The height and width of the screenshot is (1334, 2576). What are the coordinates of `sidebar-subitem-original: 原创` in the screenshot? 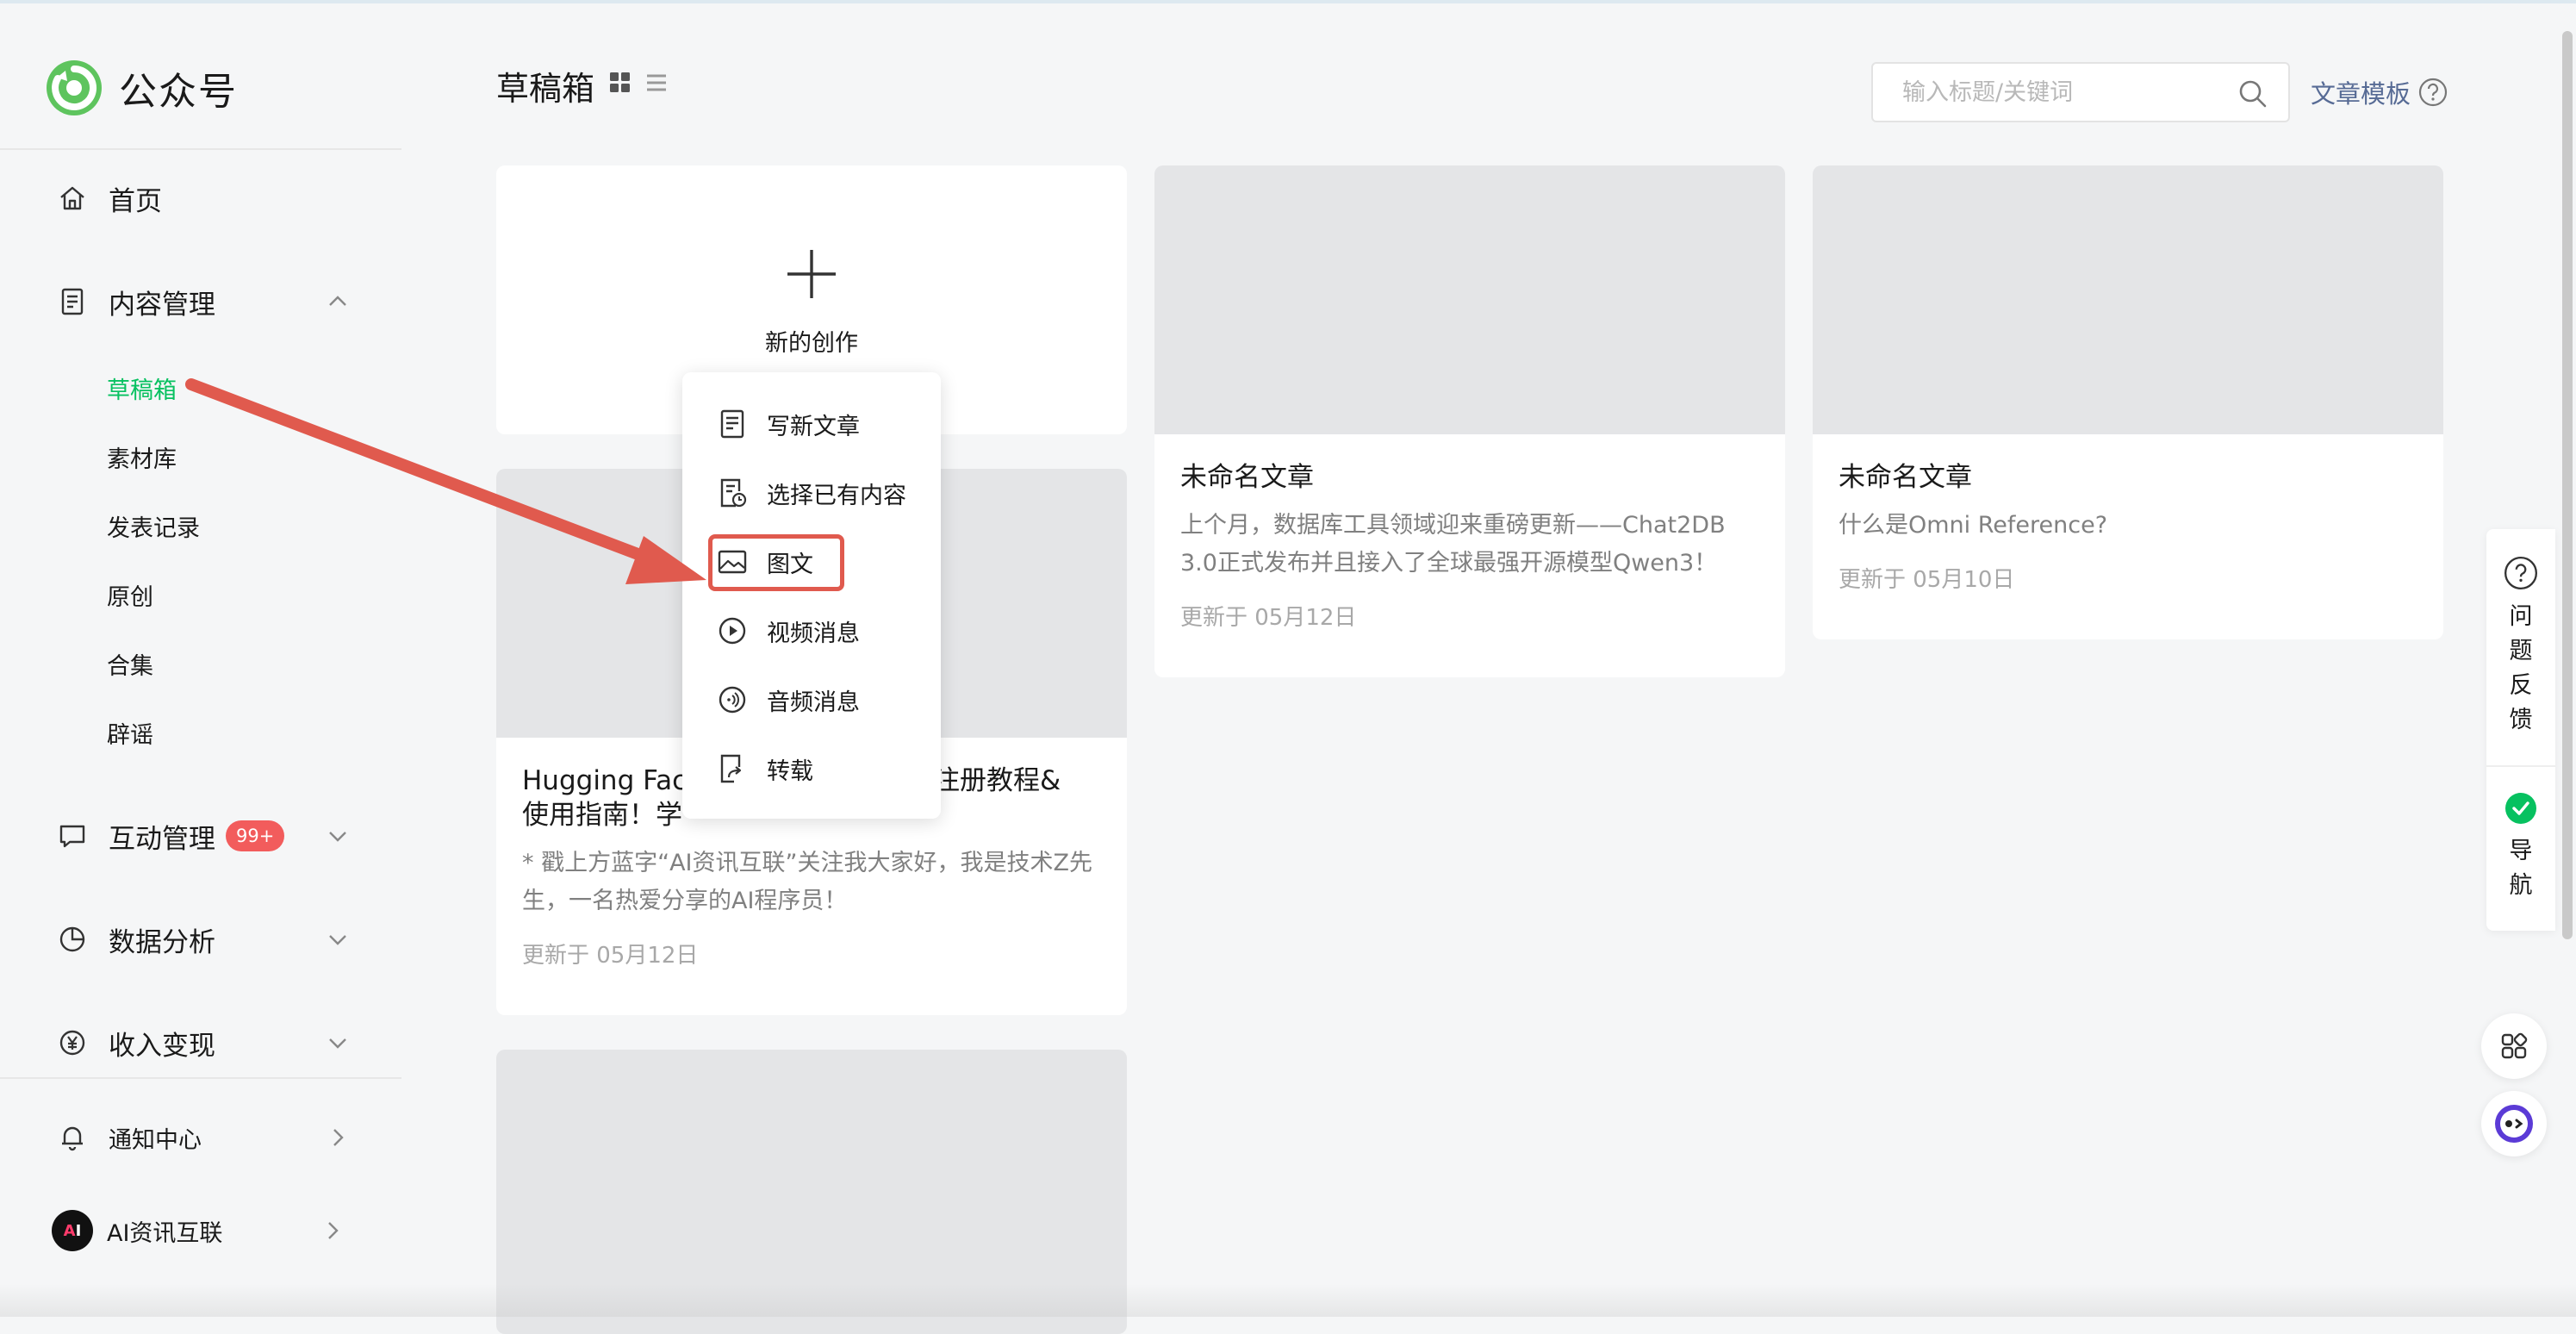 It's located at (130, 598).